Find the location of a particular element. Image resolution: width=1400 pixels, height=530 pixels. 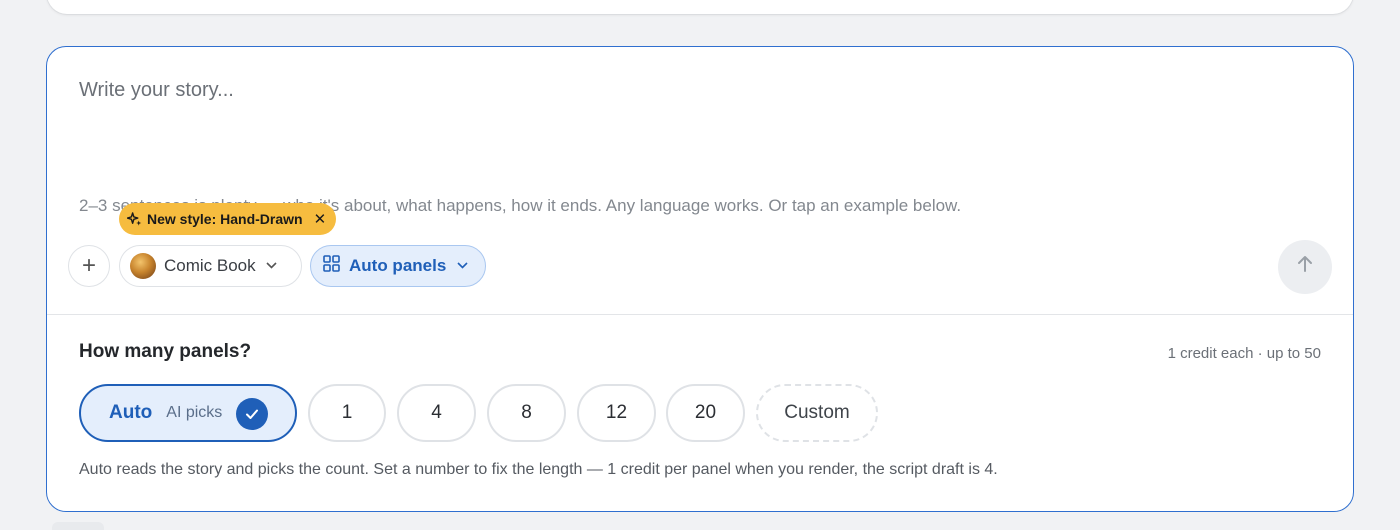

send-button is located at coordinates (1305, 267).